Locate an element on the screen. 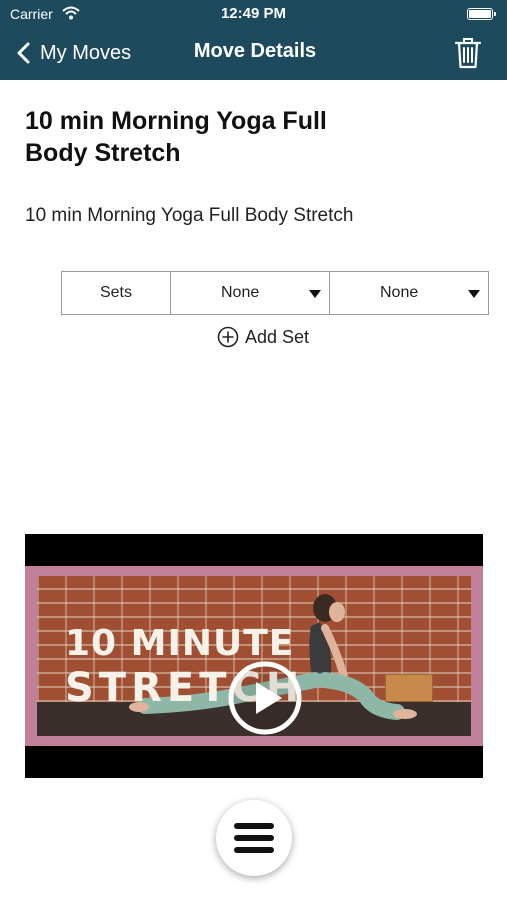 This screenshot has width=507, height=900. metric-1-dropdown: None is located at coordinates (249, 293).